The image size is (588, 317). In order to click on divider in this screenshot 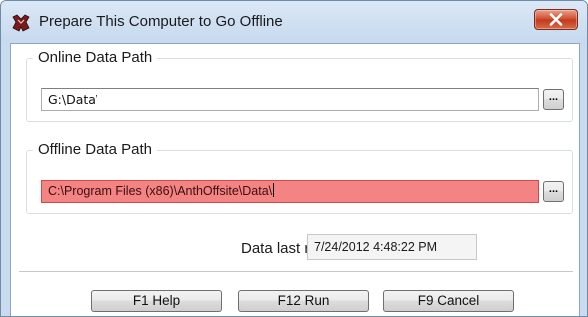, I will do `click(296, 272)`.